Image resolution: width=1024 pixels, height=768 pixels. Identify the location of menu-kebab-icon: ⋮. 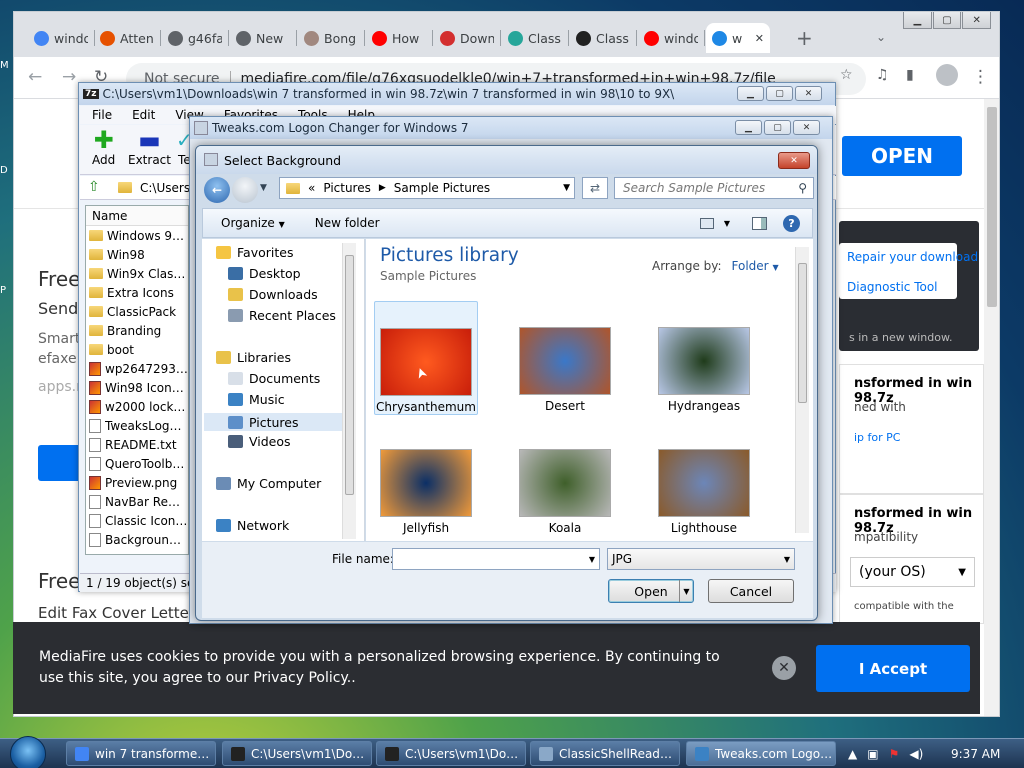
(980, 77).